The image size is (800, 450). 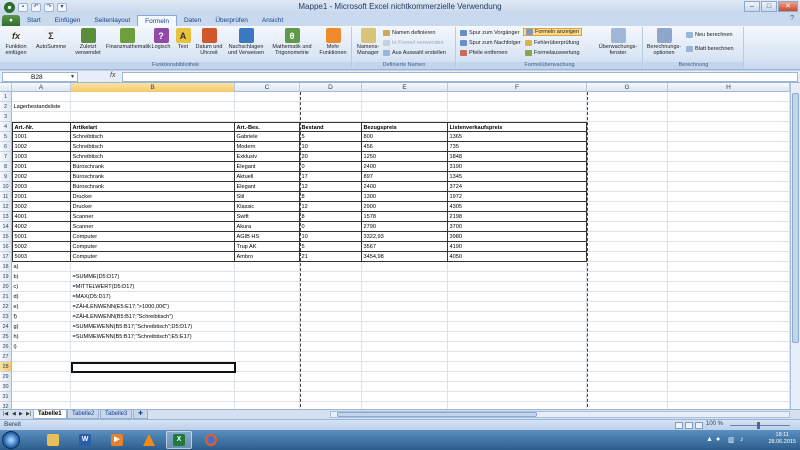 What do you see at coordinates (331, 377) in the screenshot?
I see `cell-d29` at bounding box center [331, 377].